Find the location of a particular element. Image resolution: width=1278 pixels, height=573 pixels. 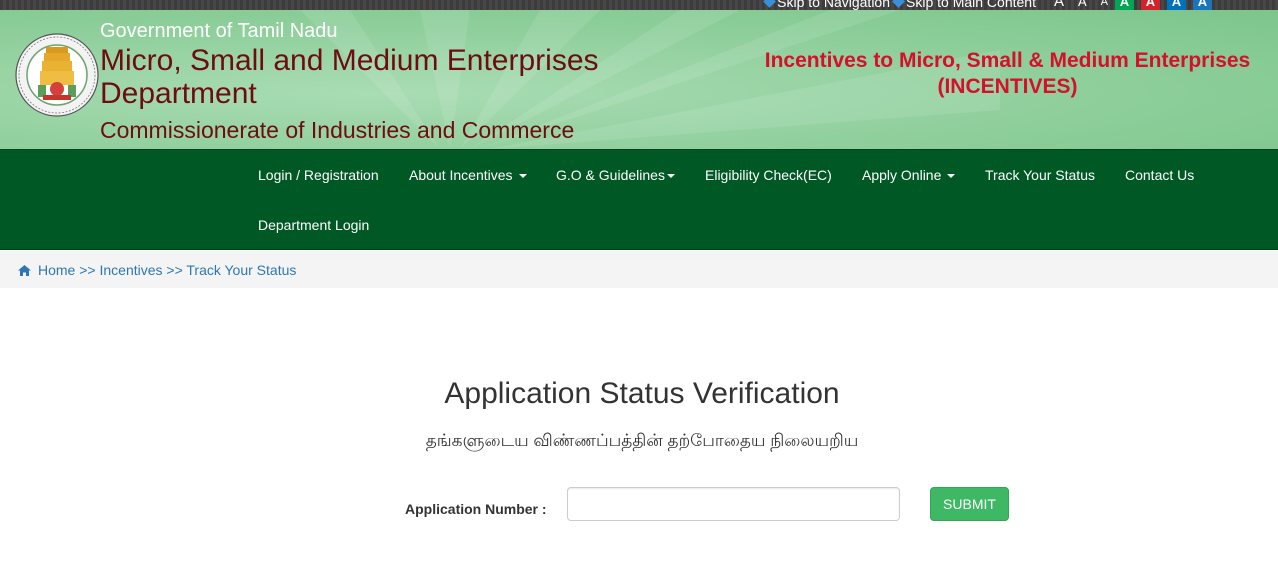

submit-button: SUBMIT is located at coordinates (969, 504).